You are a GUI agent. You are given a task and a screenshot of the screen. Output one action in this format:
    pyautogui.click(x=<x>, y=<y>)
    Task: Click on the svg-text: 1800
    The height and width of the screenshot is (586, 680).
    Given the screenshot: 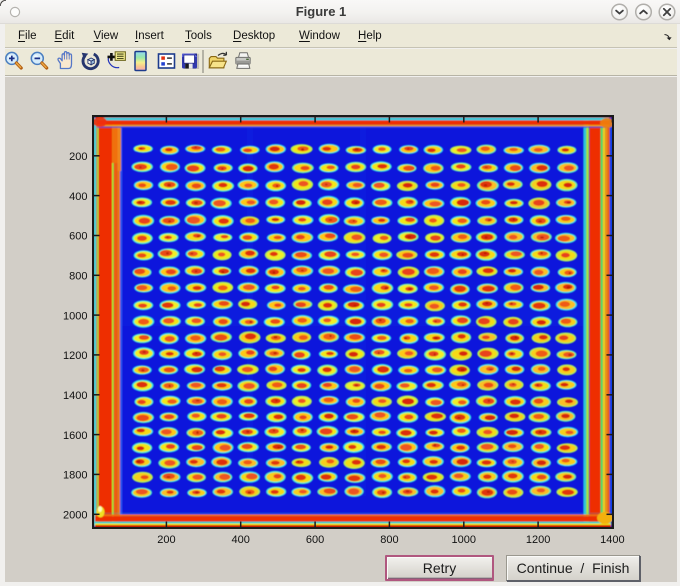 What is the action you would take?
    pyautogui.click(x=75, y=476)
    